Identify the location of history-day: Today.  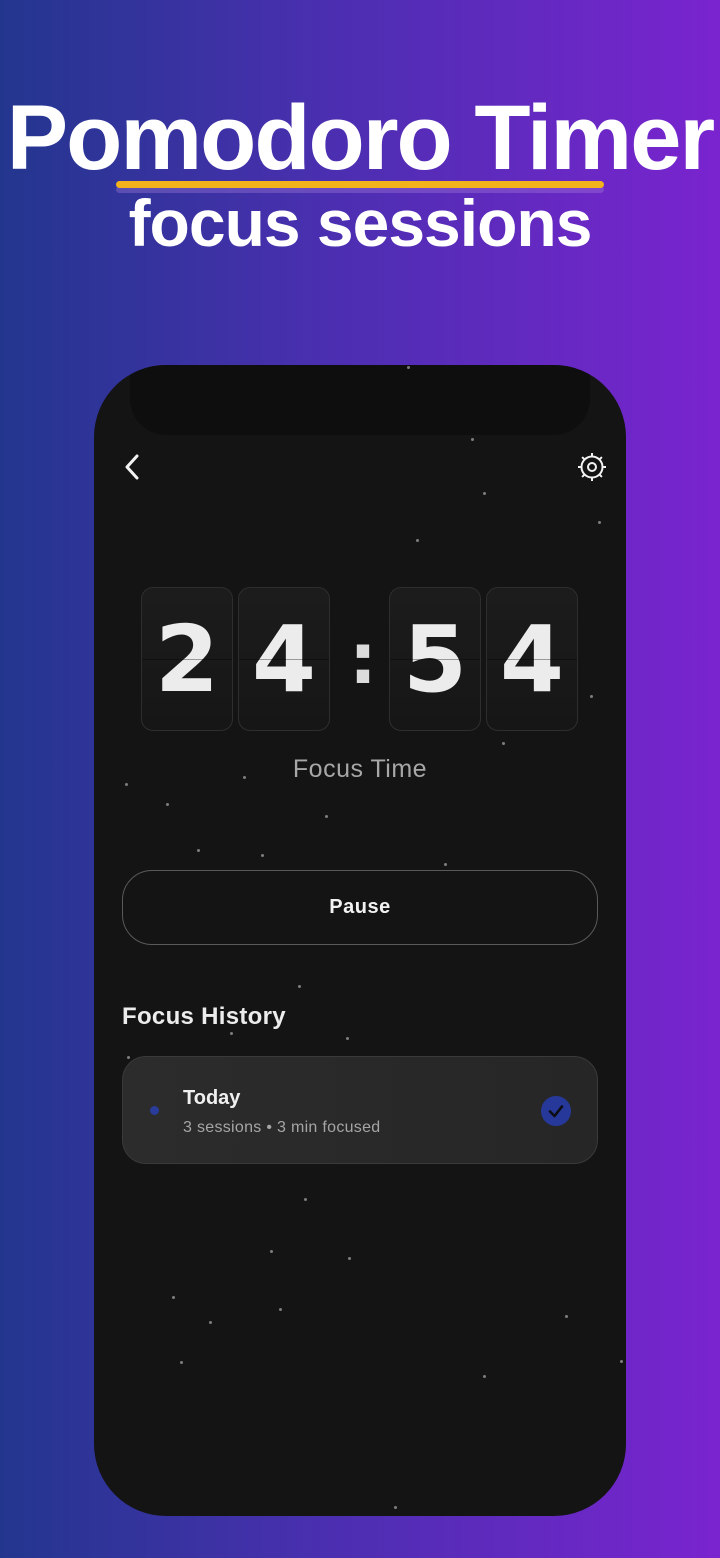
(212, 1098).